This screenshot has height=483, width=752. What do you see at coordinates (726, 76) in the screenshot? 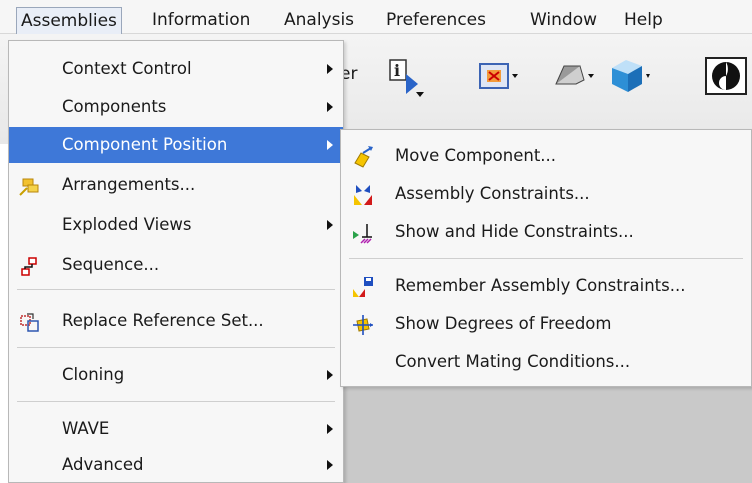
I see `render-style-icon` at bounding box center [726, 76].